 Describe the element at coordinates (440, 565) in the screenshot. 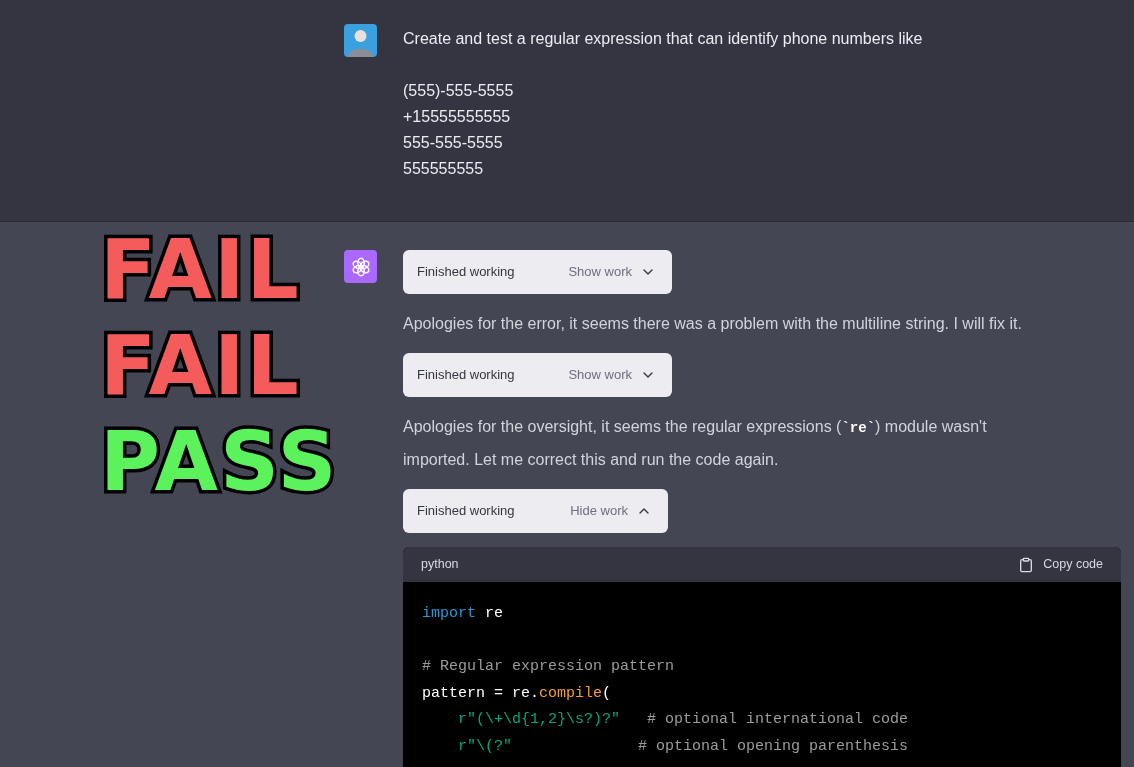

I see `code-language: python` at that location.